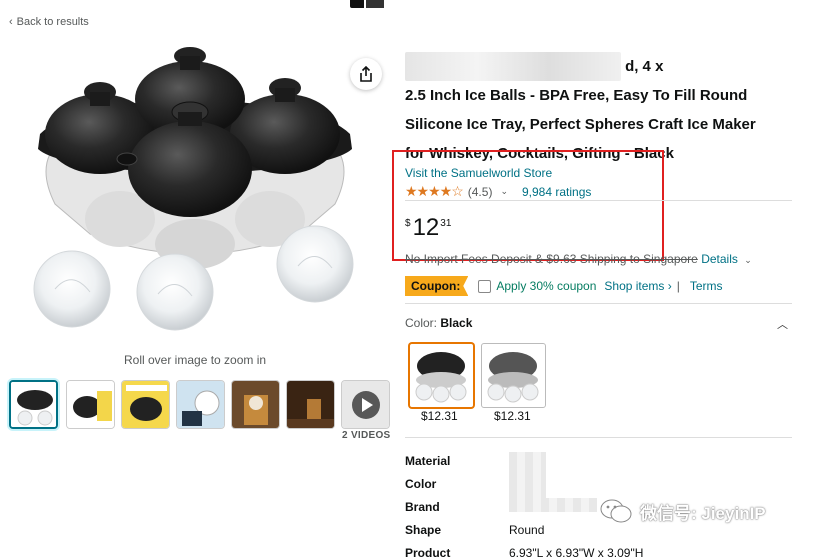  Describe the element at coordinates (422, 507) in the screenshot. I see `spec-key: Brand` at that location.